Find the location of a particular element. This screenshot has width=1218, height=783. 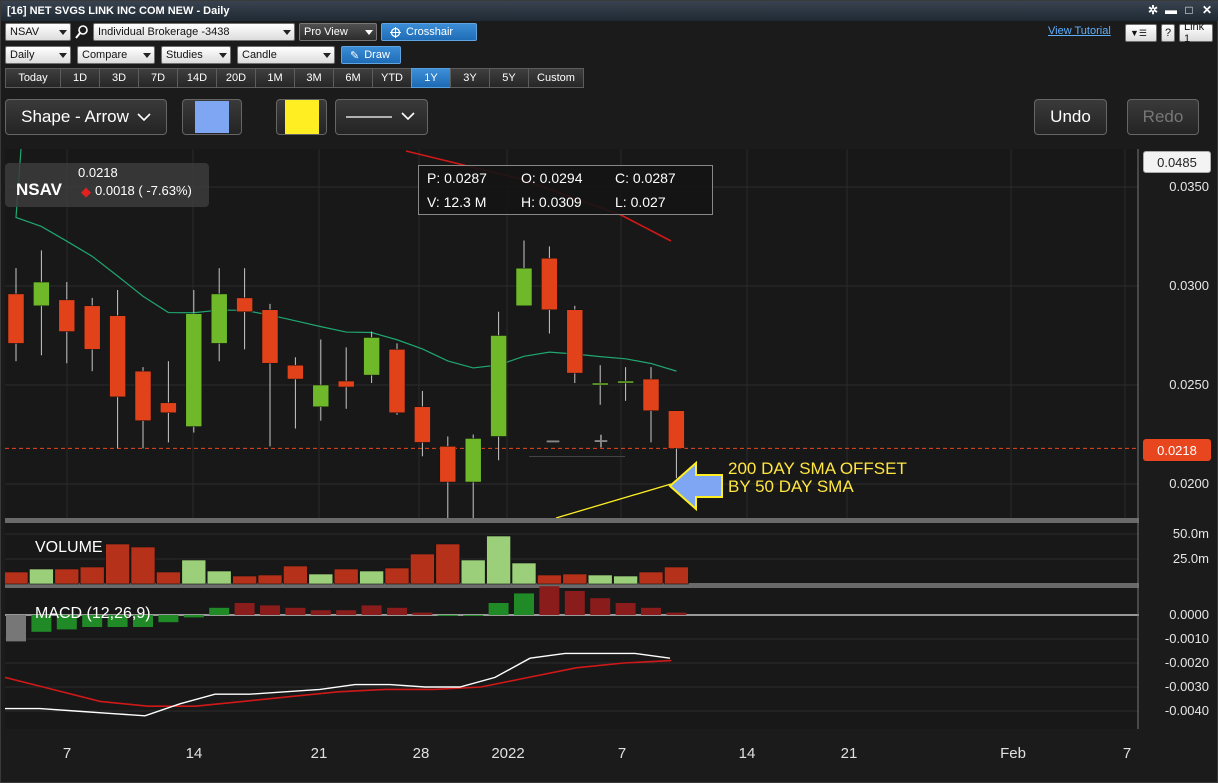

time-axis-label: 21 is located at coordinates (319, 753).